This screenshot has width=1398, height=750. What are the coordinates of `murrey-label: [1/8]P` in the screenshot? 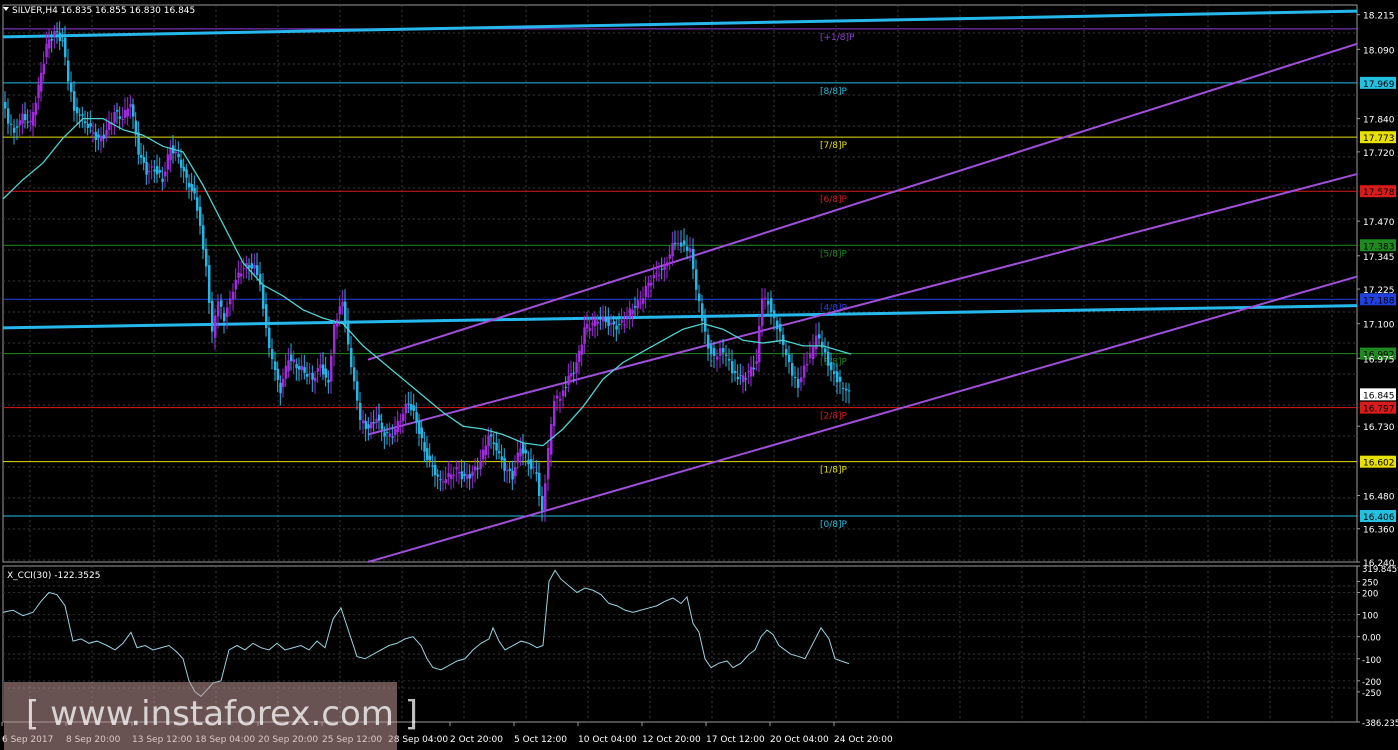 It's located at (834, 471).